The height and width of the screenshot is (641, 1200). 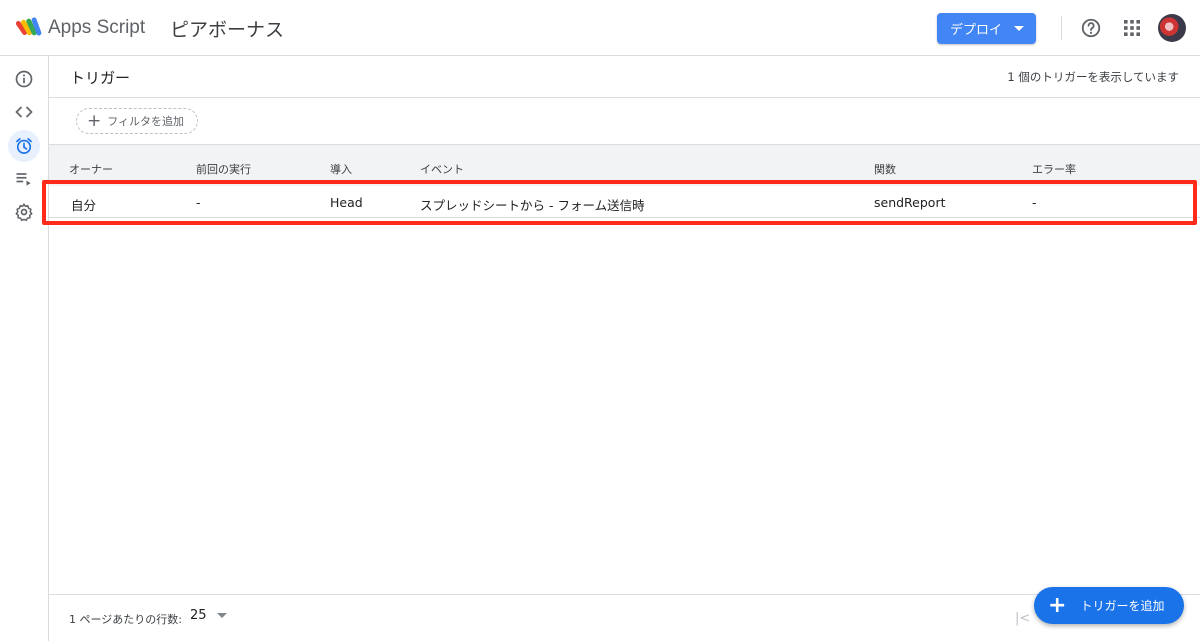 I want to click on sidebar-item-executions, so click(x=24, y=179).